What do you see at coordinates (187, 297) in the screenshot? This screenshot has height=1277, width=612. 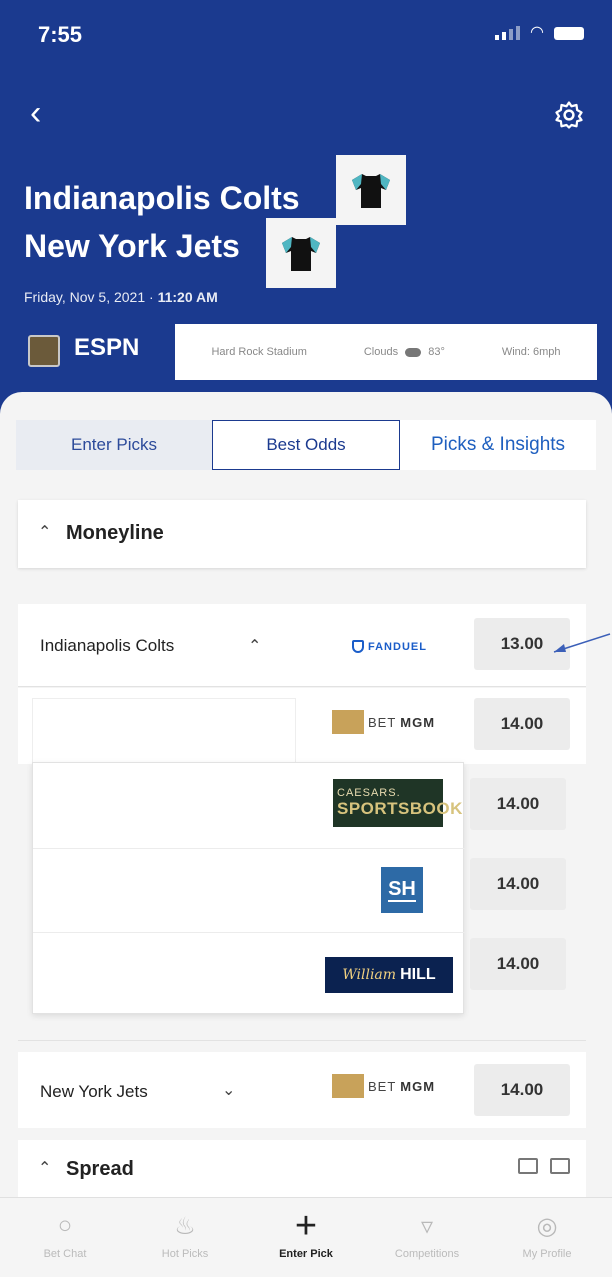 I see `game-time: 11:20 AM` at bounding box center [187, 297].